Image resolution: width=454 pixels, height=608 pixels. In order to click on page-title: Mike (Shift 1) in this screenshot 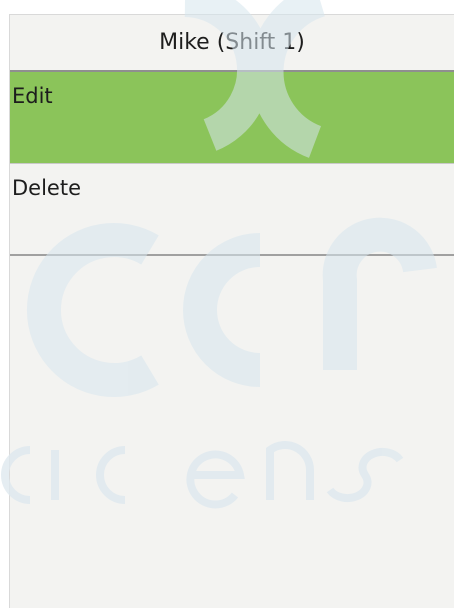, I will do `click(232, 43)`.